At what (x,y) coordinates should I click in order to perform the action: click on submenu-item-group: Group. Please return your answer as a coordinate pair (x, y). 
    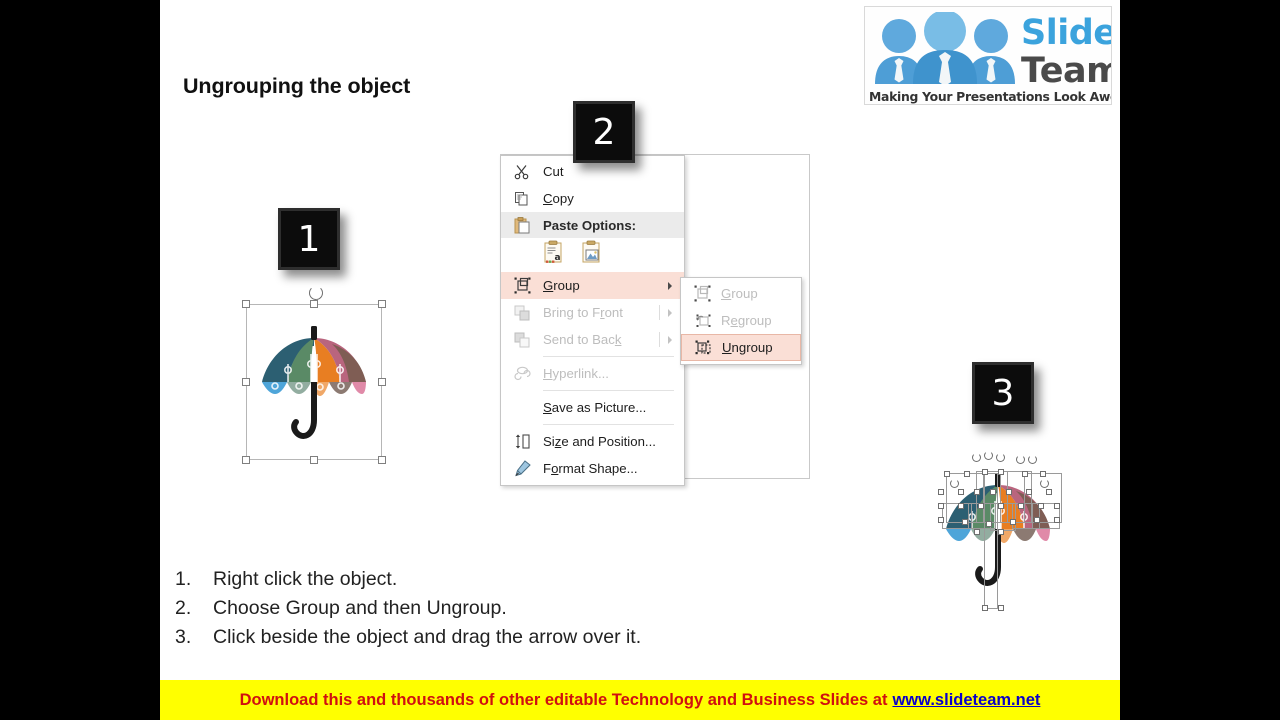
    Looking at the image, I should click on (741, 293).